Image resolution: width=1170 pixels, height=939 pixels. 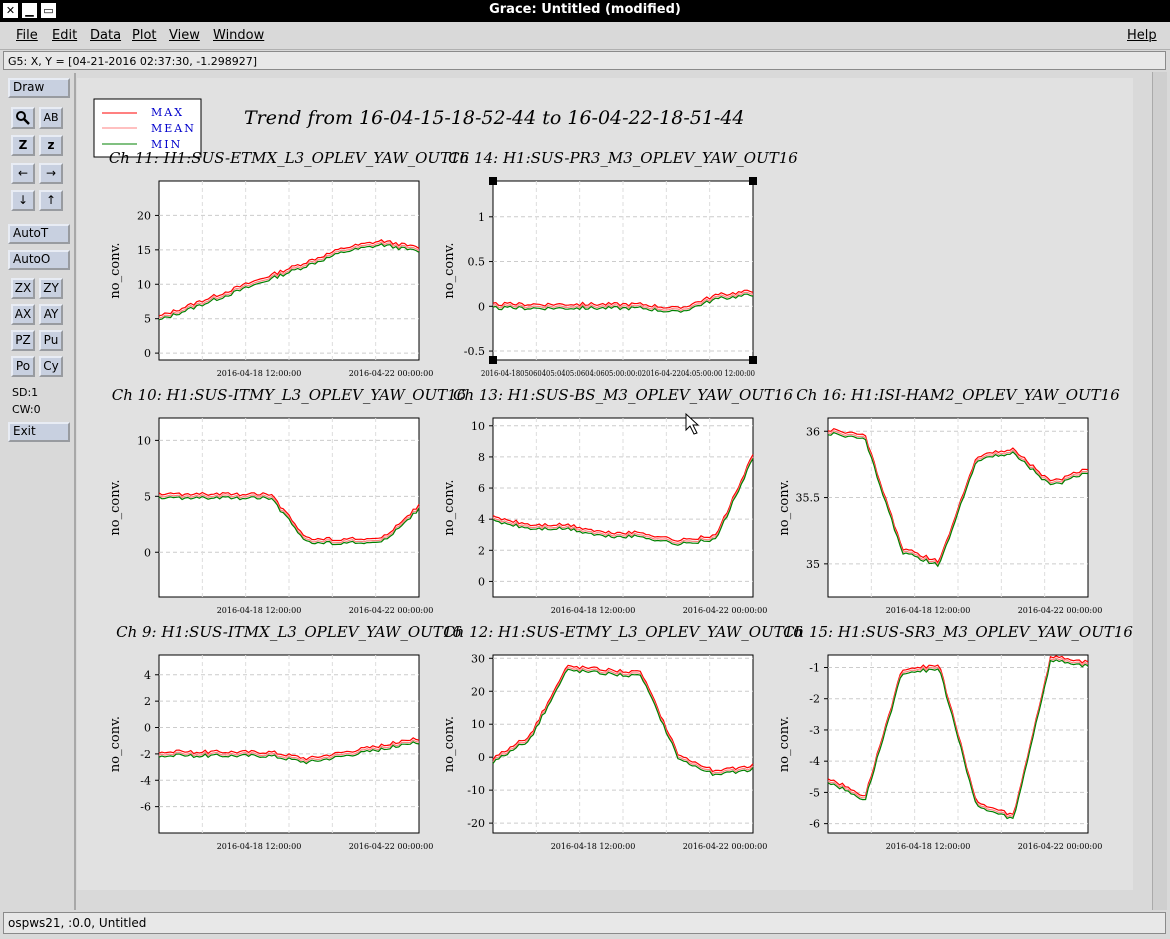 What do you see at coordinates (23, 145) in the screenshot?
I see `zoom-out-big-button: Z` at bounding box center [23, 145].